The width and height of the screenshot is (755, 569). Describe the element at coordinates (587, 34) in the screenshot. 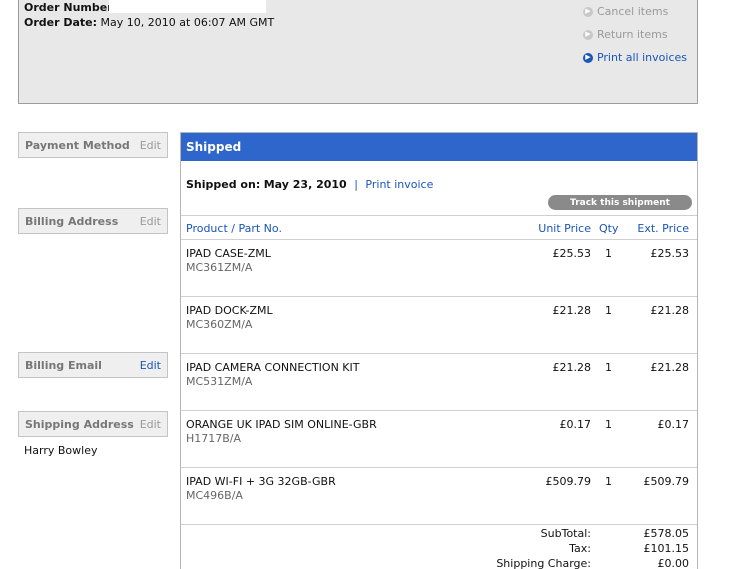

I see `return-arrow-icon: ▶` at that location.